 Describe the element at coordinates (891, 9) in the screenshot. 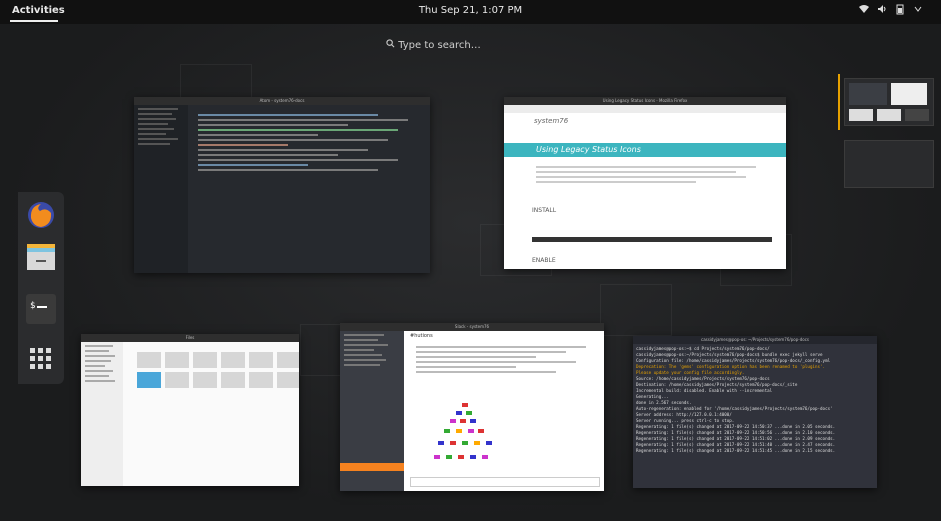

I see `system-tray` at that location.